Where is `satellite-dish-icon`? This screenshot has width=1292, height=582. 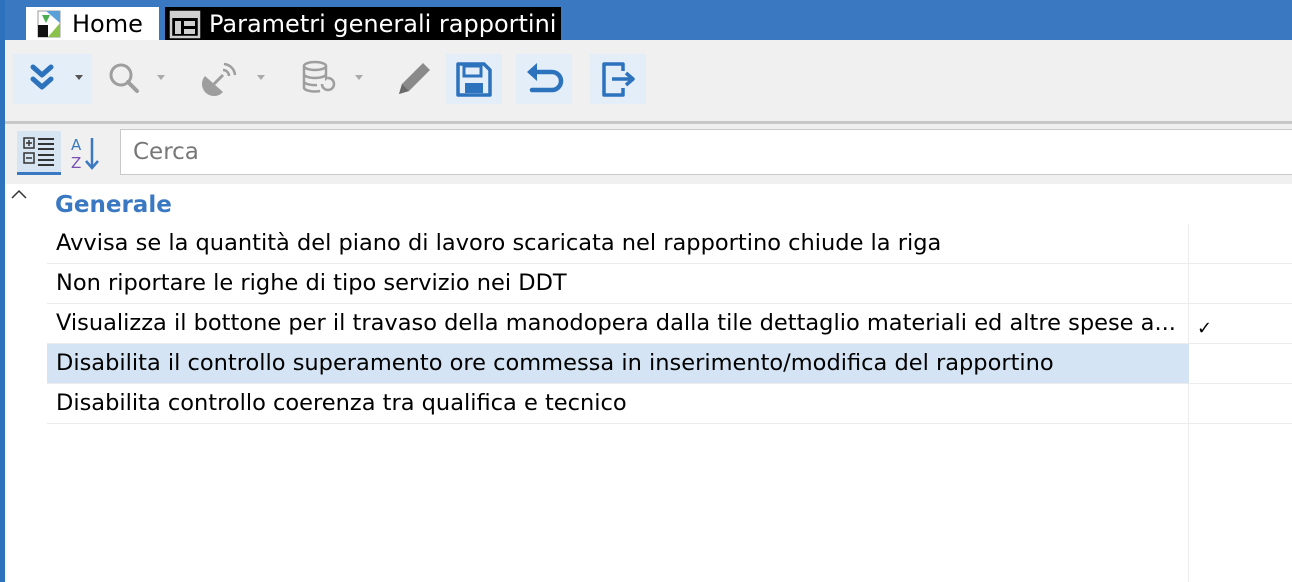 satellite-dish-icon is located at coordinates (233, 79).